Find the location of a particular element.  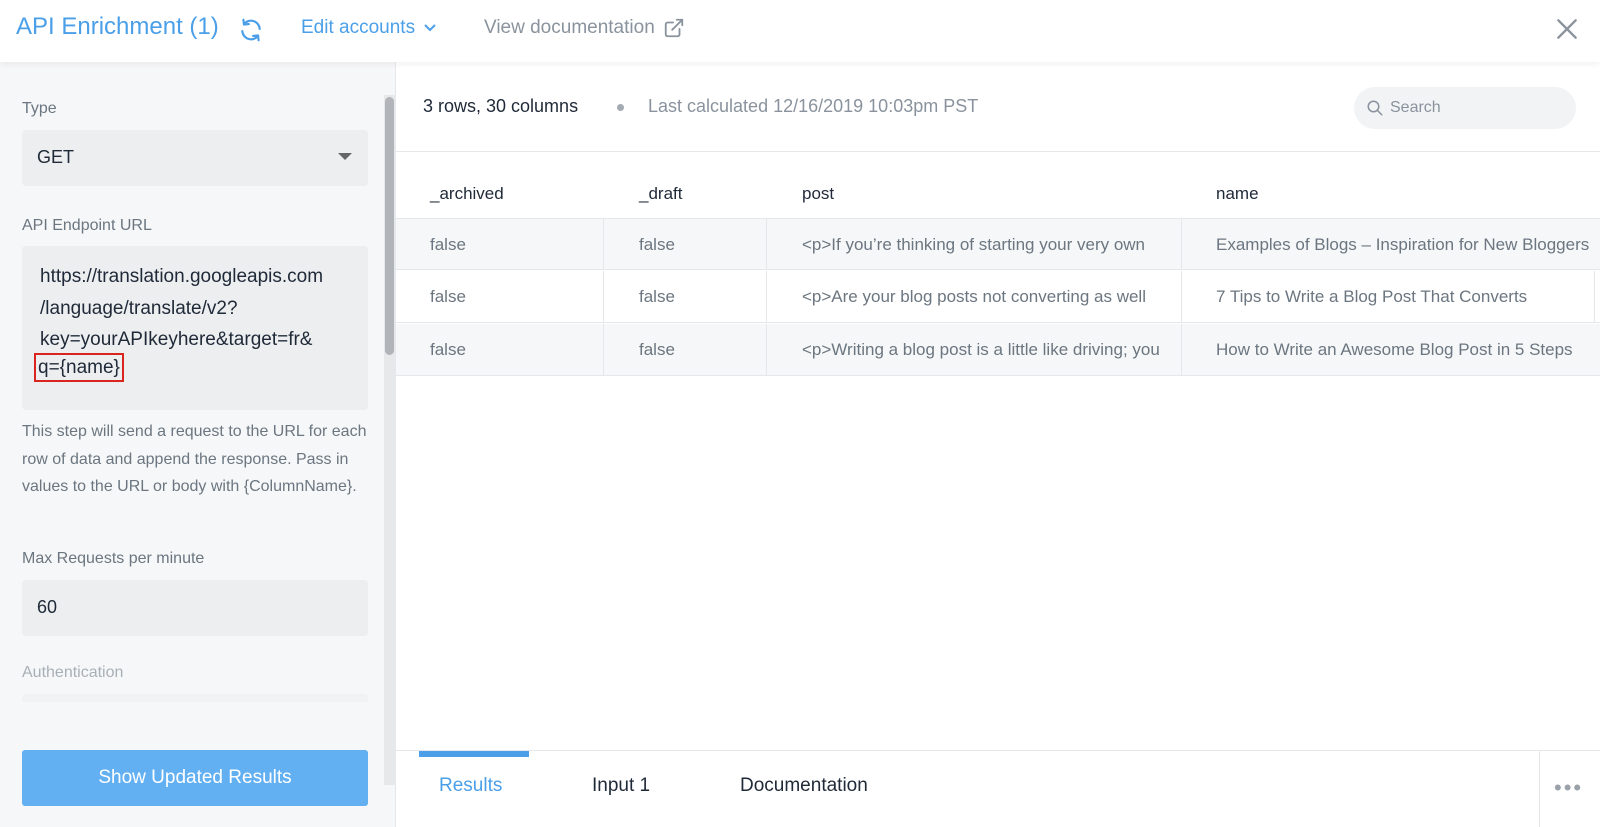

url-line: https://translation.googleapis.com is located at coordinates (182, 276).